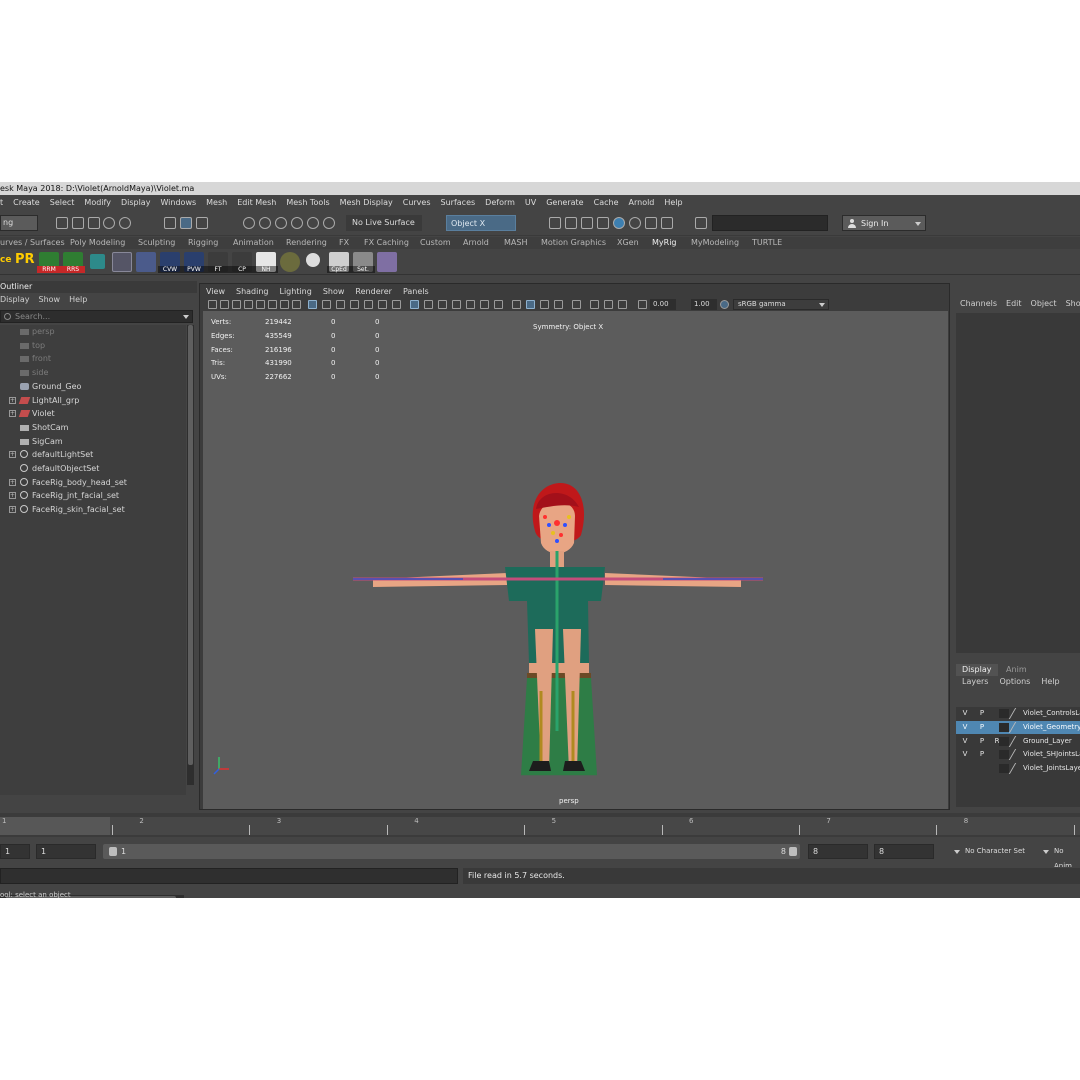 This screenshot has height=1080, width=1080. What do you see at coordinates (62, 202) in the screenshot?
I see `menu-2: Select` at bounding box center [62, 202].